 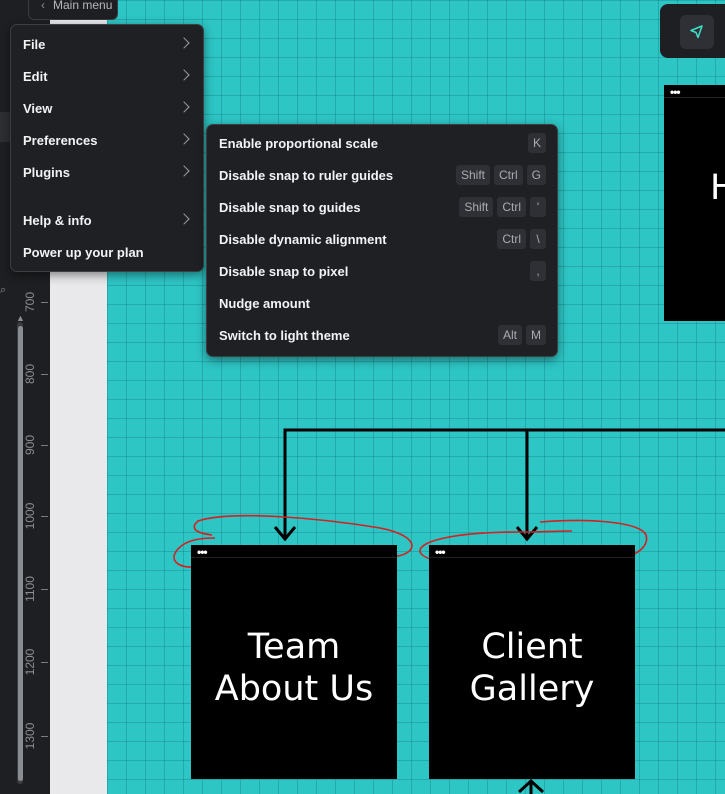 I want to click on shortcut-key: M, so click(x=536, y=335).